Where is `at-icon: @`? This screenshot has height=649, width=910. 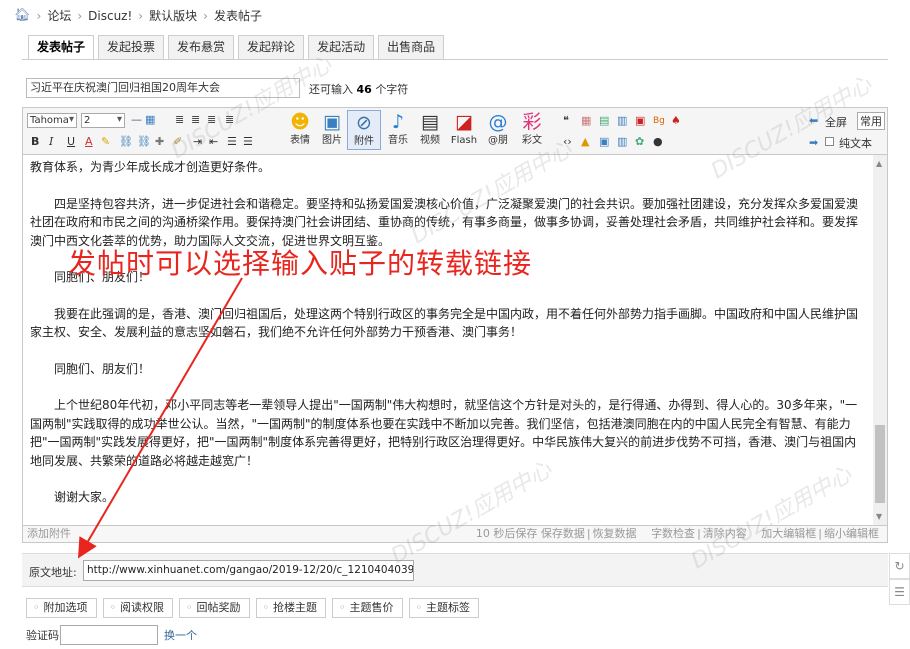
at-icon: @ is located at coordinates (498, 122).